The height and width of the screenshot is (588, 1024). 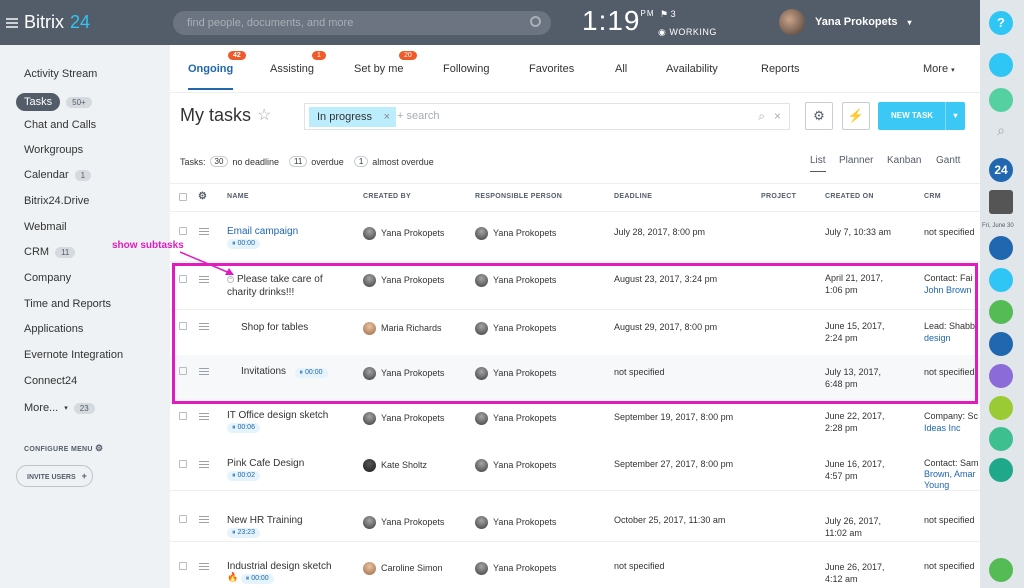 What do you see at coordinates (387, 196) in the screenshot?
I see `column-created-by: CREATED BY` at bounding box center [387, 196].